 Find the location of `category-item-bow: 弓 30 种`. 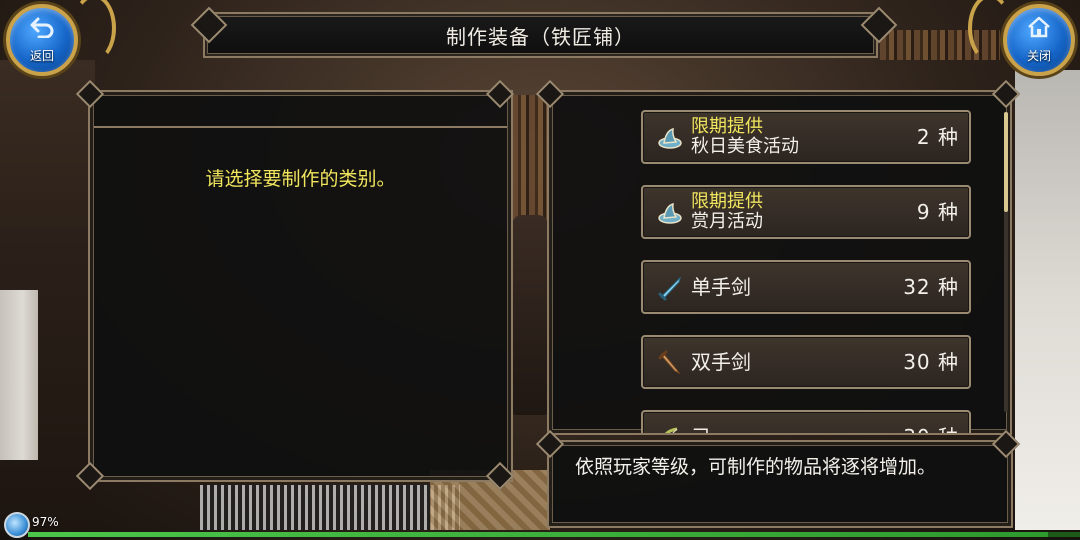

category-item-bow: 弓 30 种 is located at coordinates (806, 421).